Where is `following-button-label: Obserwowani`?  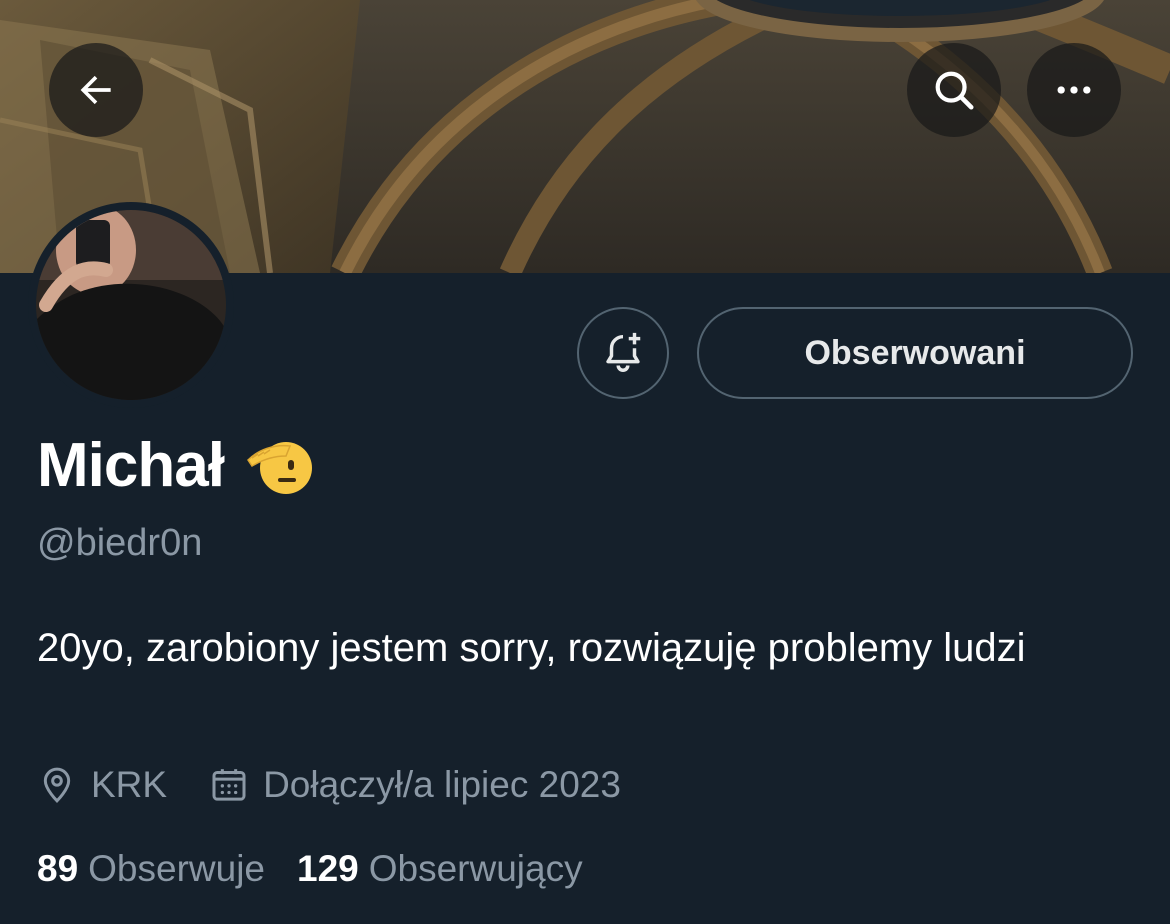
following-button-label: Obserwowani is located at coordinates (915, 352).